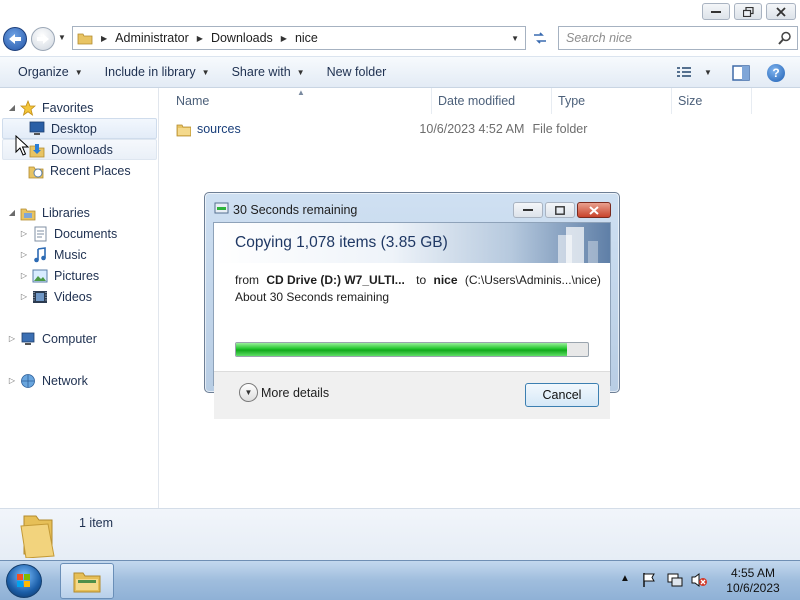 The image size is (800, 600). Describe the element at coordinates (68, 107) in the screenshot. I see `nav-favorites-label: Favorites` at that location.